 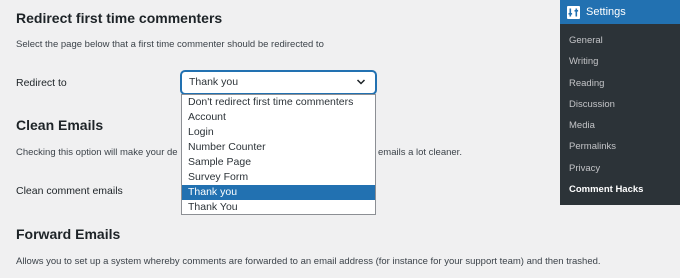 What do you see at coordinates (97, 152) in the screenshot?
I see `clean-description-start: Checking this option will make your de` at bounding box center [97, 152].